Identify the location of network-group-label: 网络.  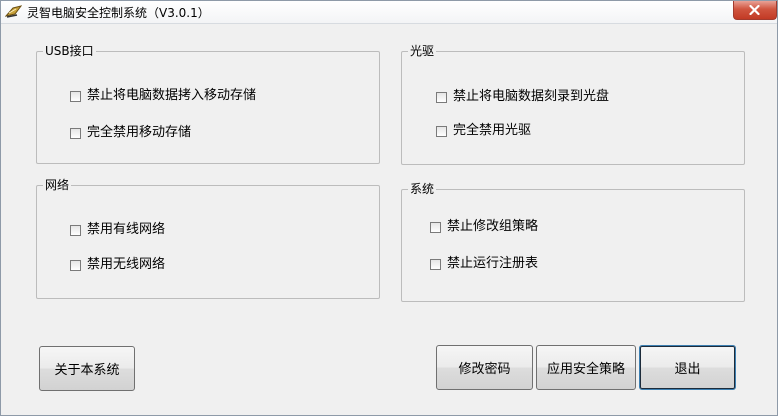
(57, 185).